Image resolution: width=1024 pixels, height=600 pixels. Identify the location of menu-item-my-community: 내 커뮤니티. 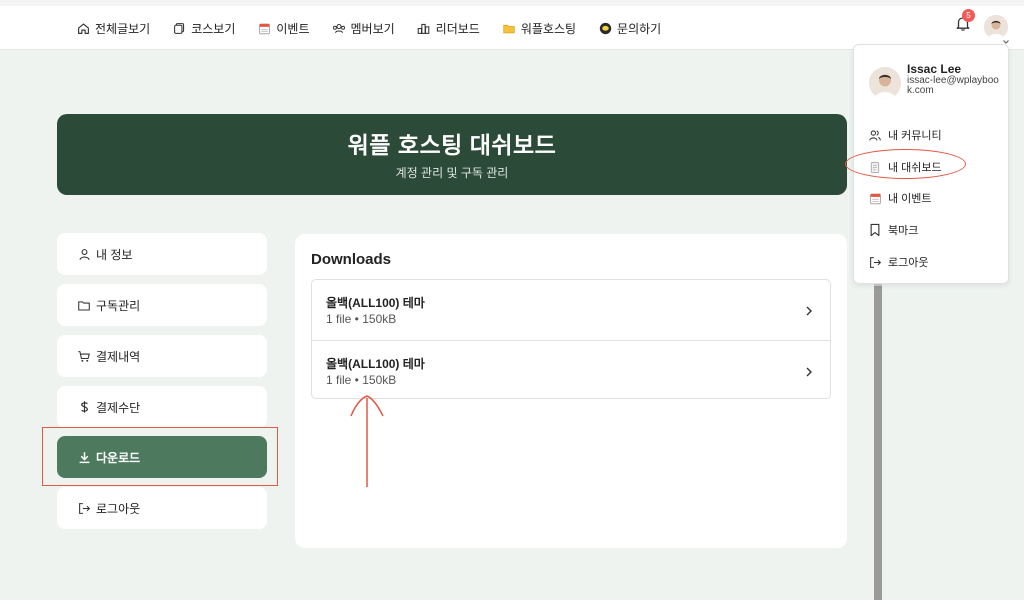
(905, 135).